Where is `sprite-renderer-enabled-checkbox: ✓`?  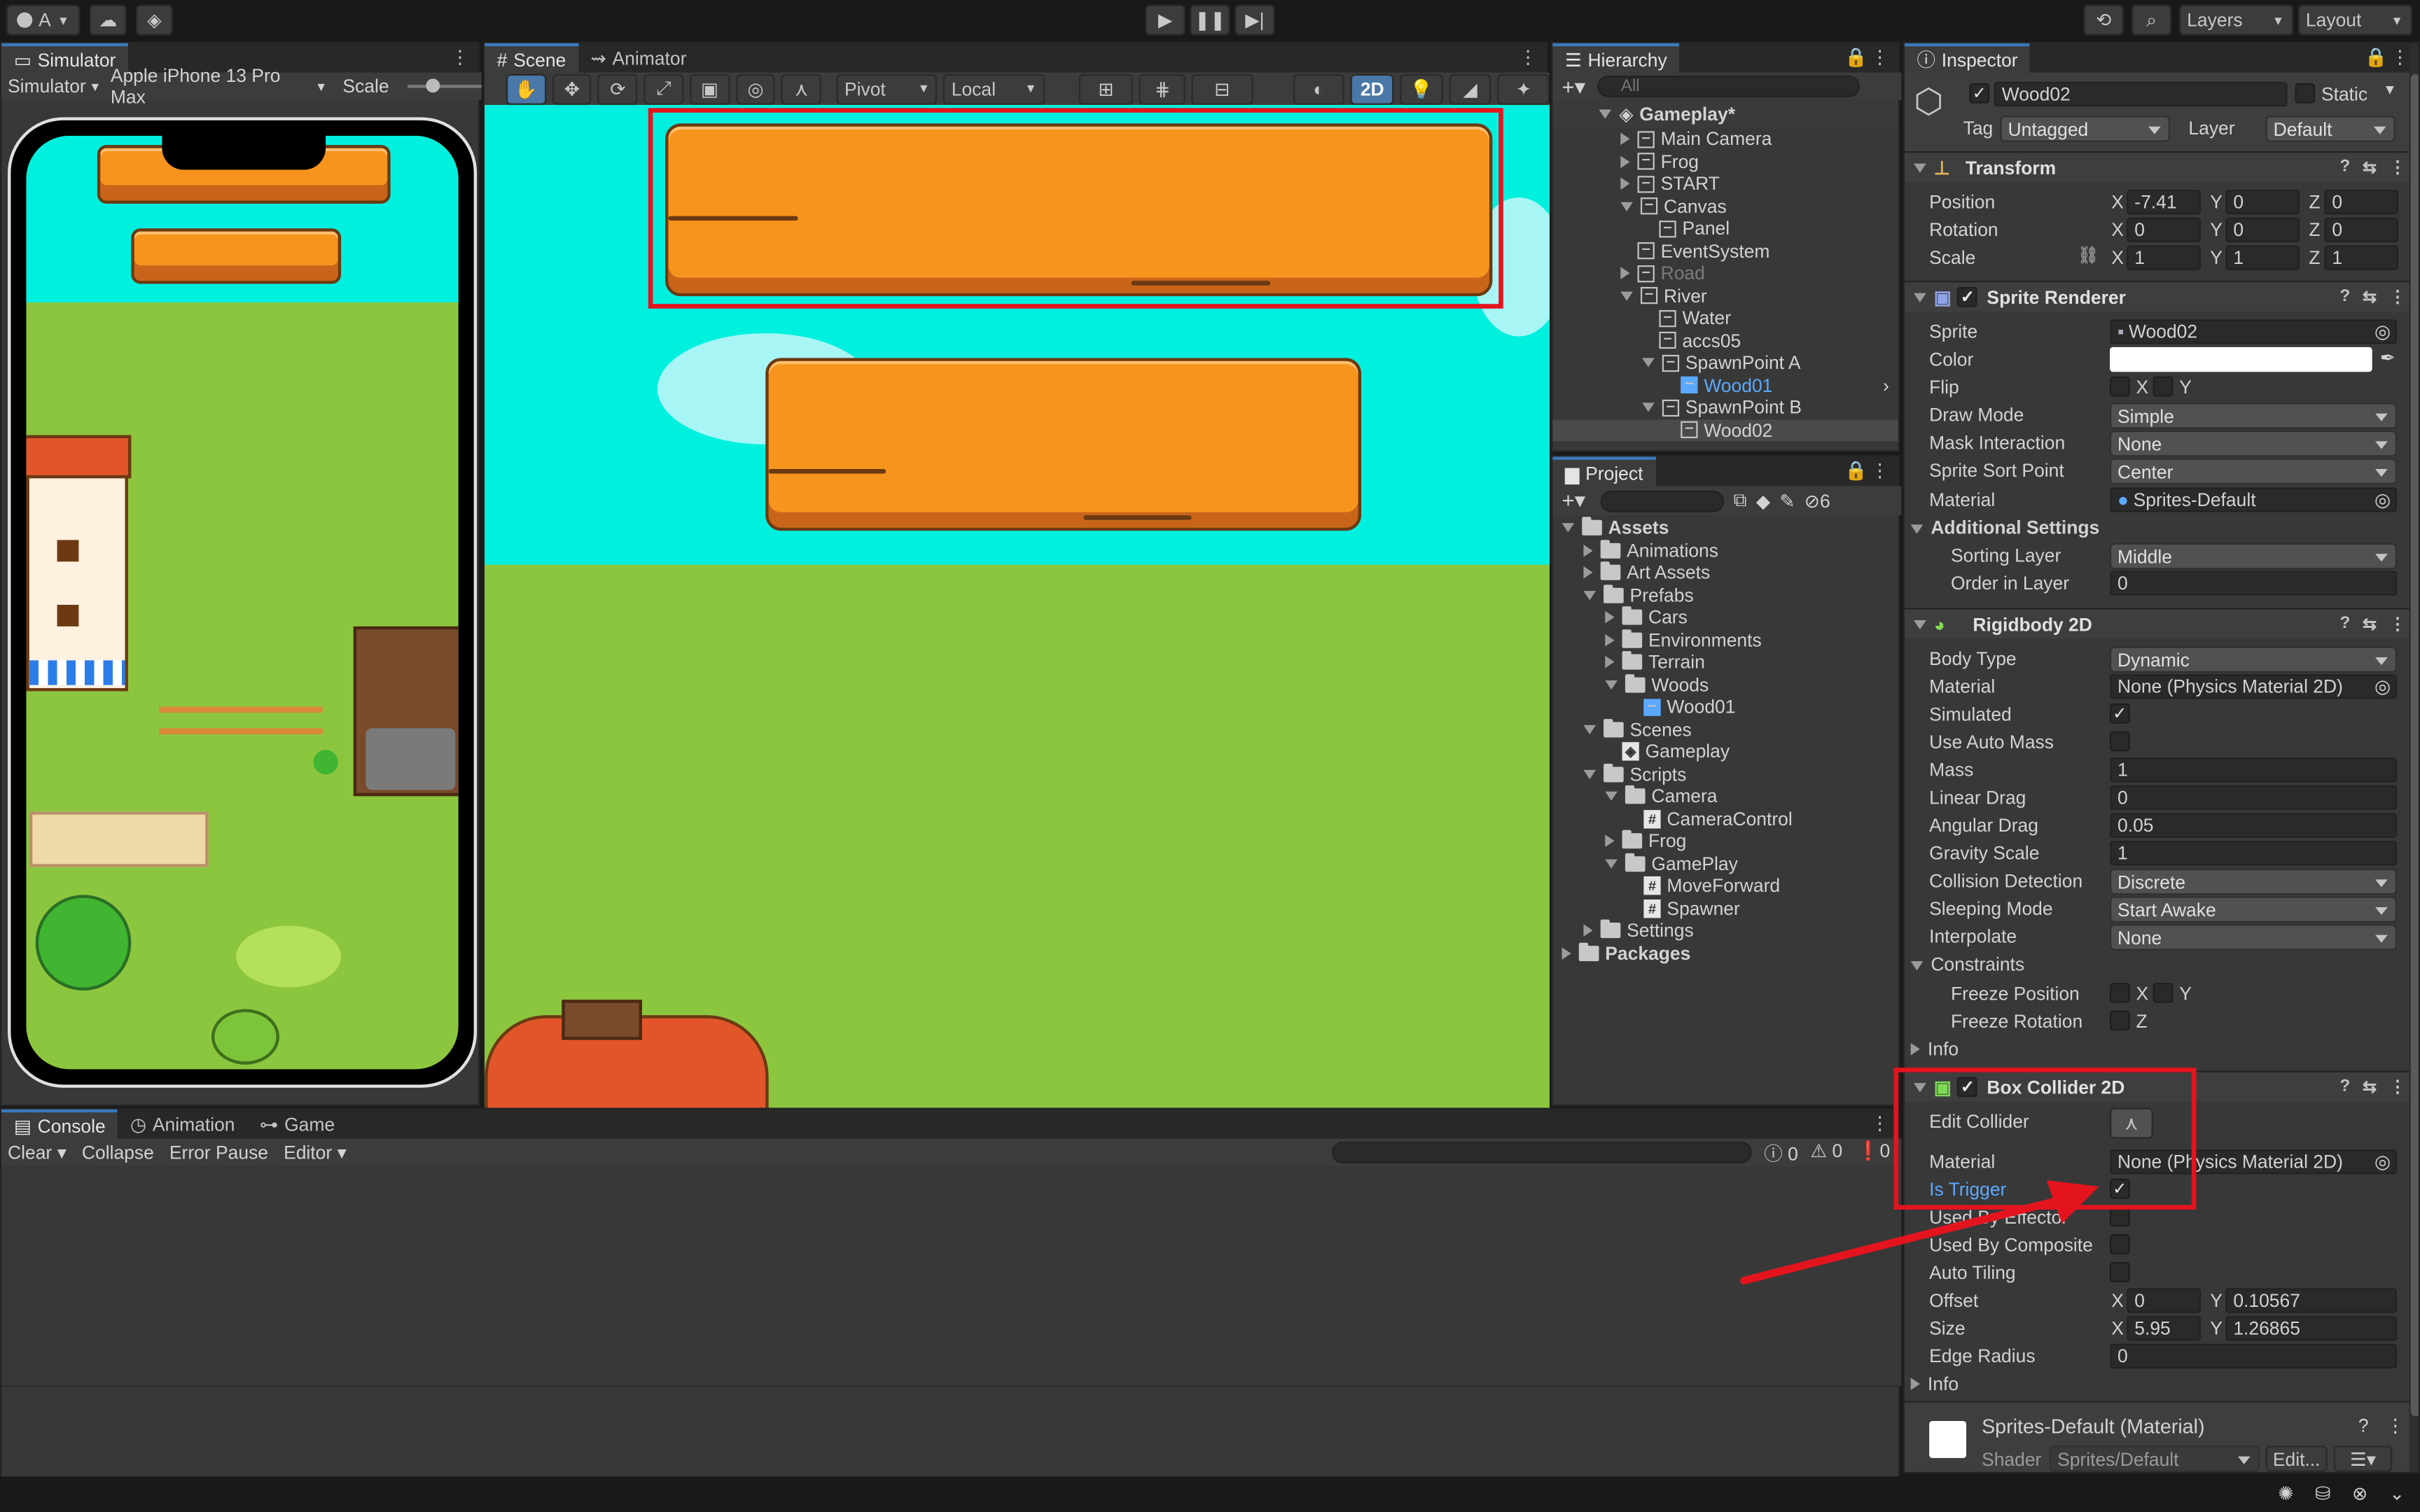
sprite-renderer-enabled-checkbox: ✓ is located at coordinates (1967, 296).